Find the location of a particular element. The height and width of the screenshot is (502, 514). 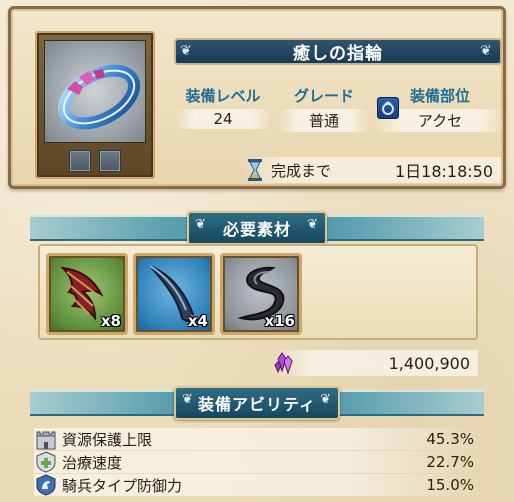

cavalry-shield-icon is located at coordinates (46, 485).